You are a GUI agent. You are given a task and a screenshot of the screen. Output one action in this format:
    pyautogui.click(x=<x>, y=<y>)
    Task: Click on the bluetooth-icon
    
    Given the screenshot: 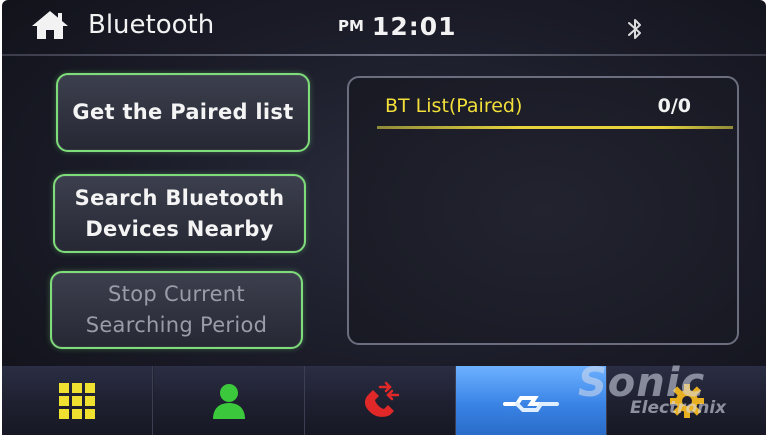 What is the action you would take?
    pyautogui.click(x=634, y=29)
    